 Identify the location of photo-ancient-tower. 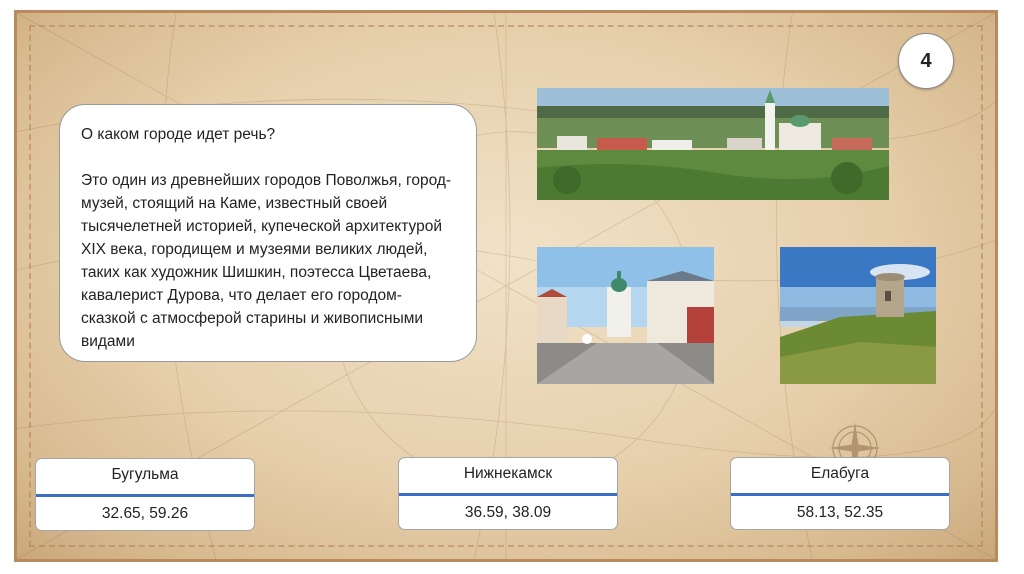
(858, 315).